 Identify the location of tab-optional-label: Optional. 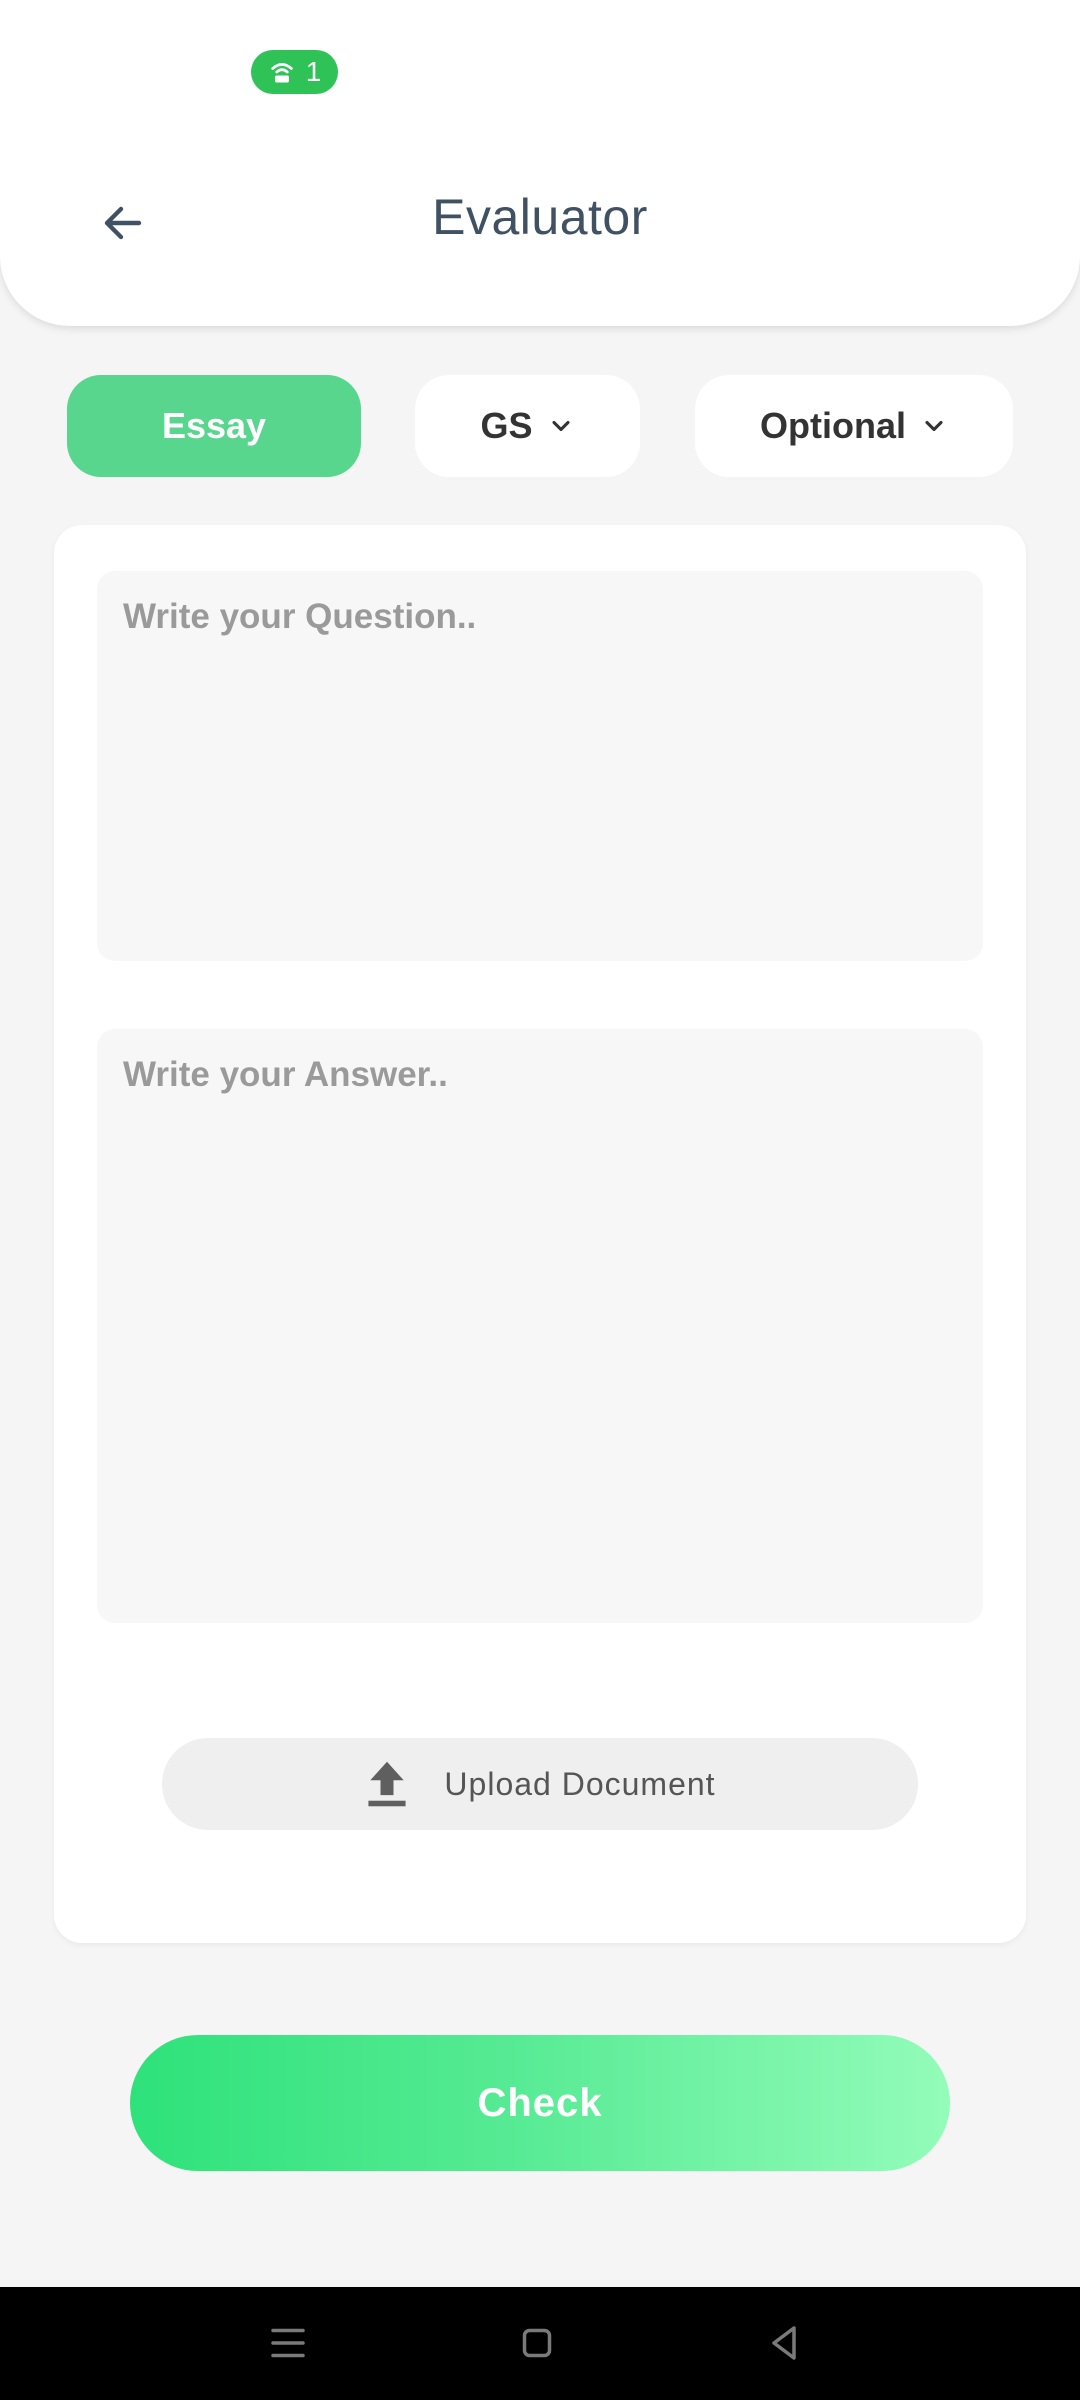
(833, 425).